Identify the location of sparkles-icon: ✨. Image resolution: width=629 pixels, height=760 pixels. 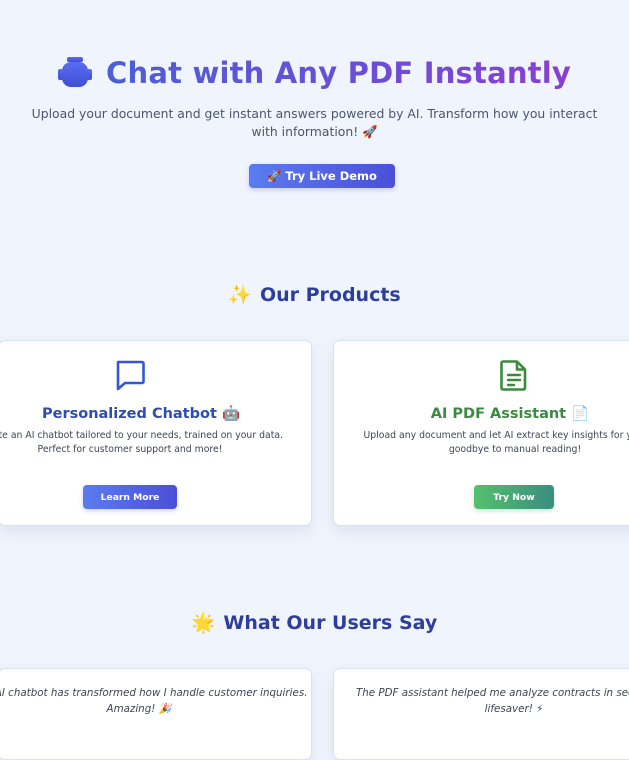
(240, 295).